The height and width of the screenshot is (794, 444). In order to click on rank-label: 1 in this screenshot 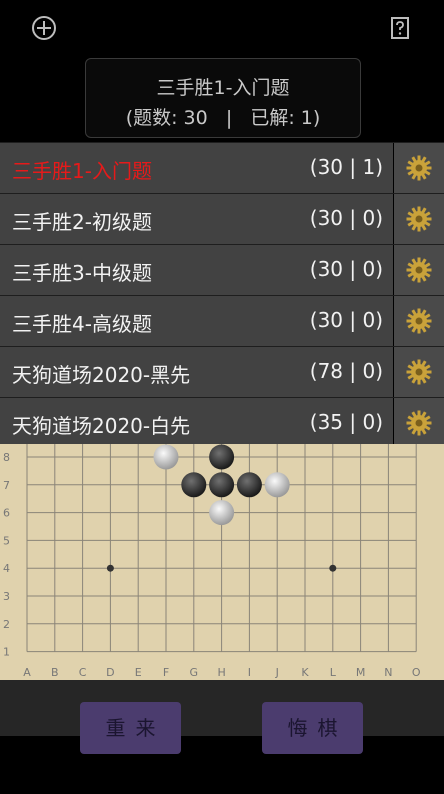, I will do `click(6, 652)`.